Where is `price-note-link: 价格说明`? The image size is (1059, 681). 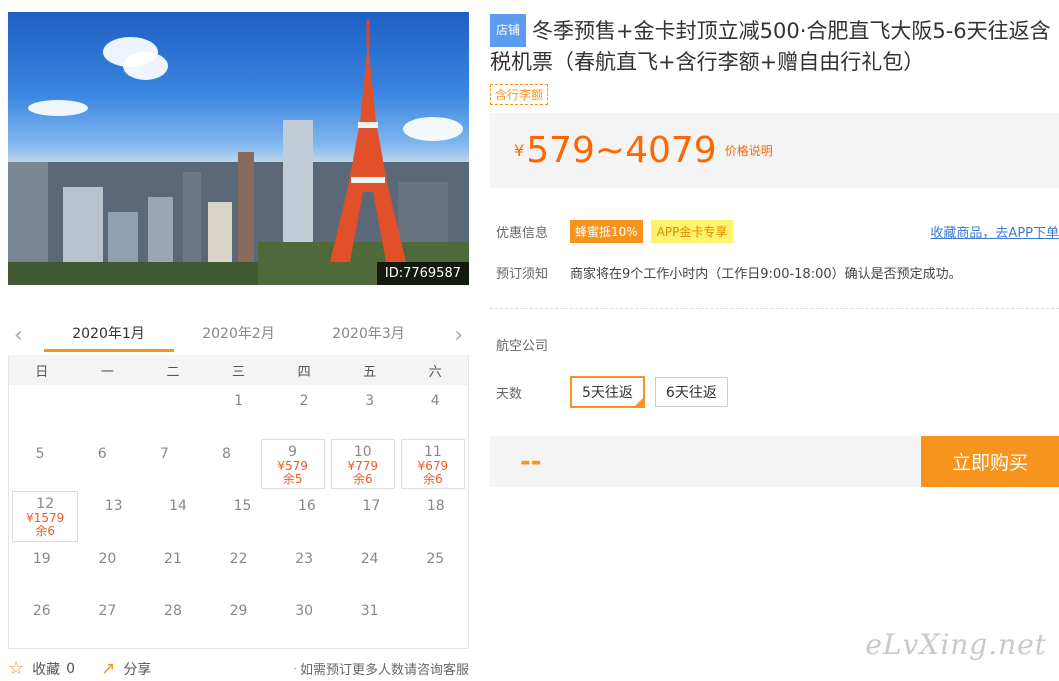 price-note-link: 价格说明 is located at coordinates (749, 150).